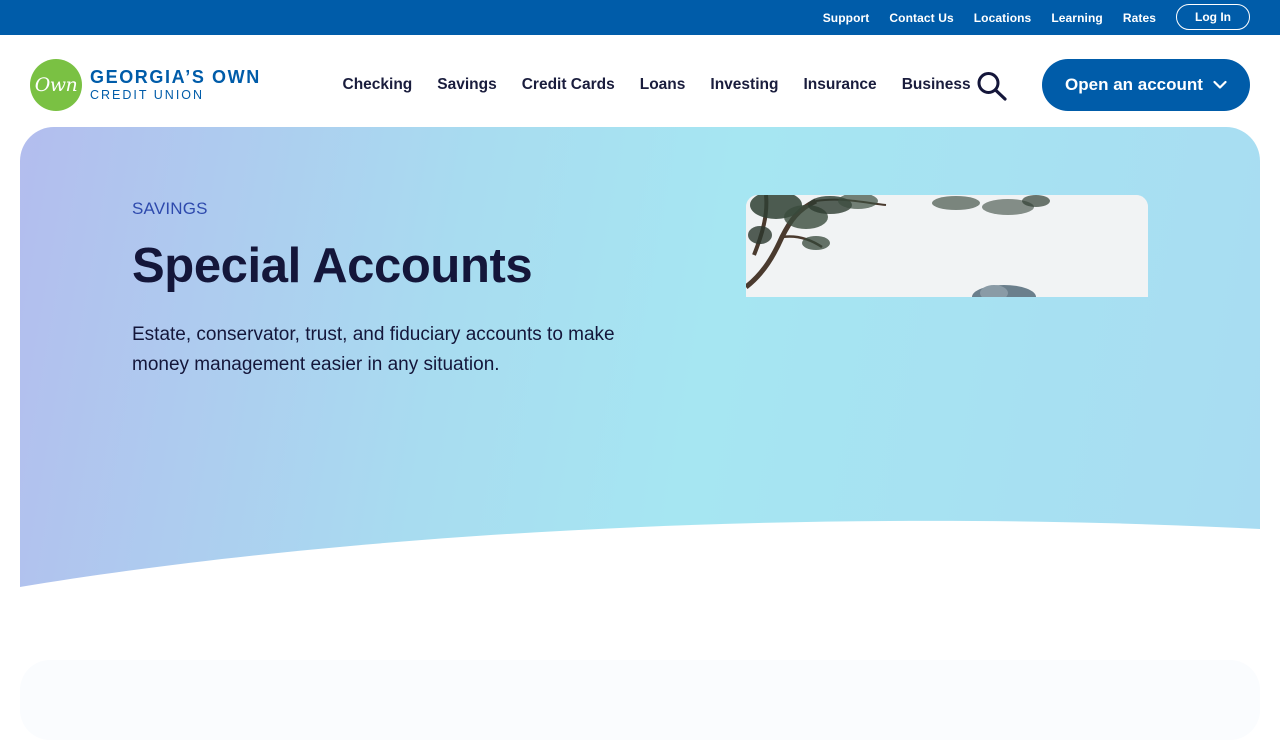 The height and width of the screenshot is (740, 1280). I want to click on hero-photo, so click(947, 246).